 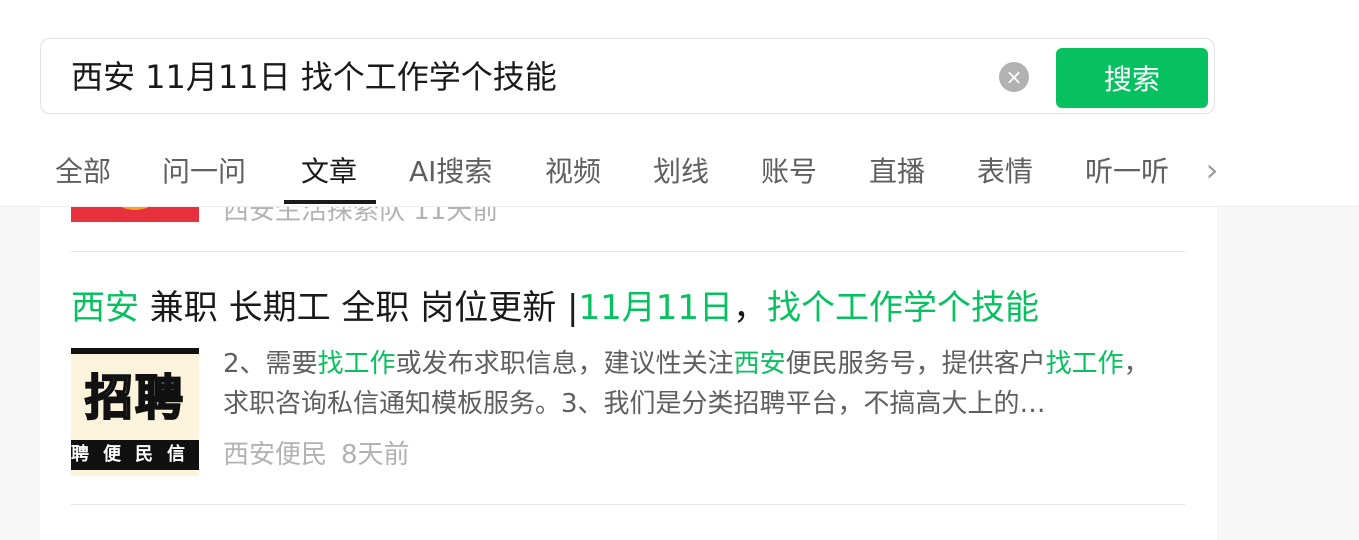 I want to click on active-tab-indicator, so click(x=330, y=202).